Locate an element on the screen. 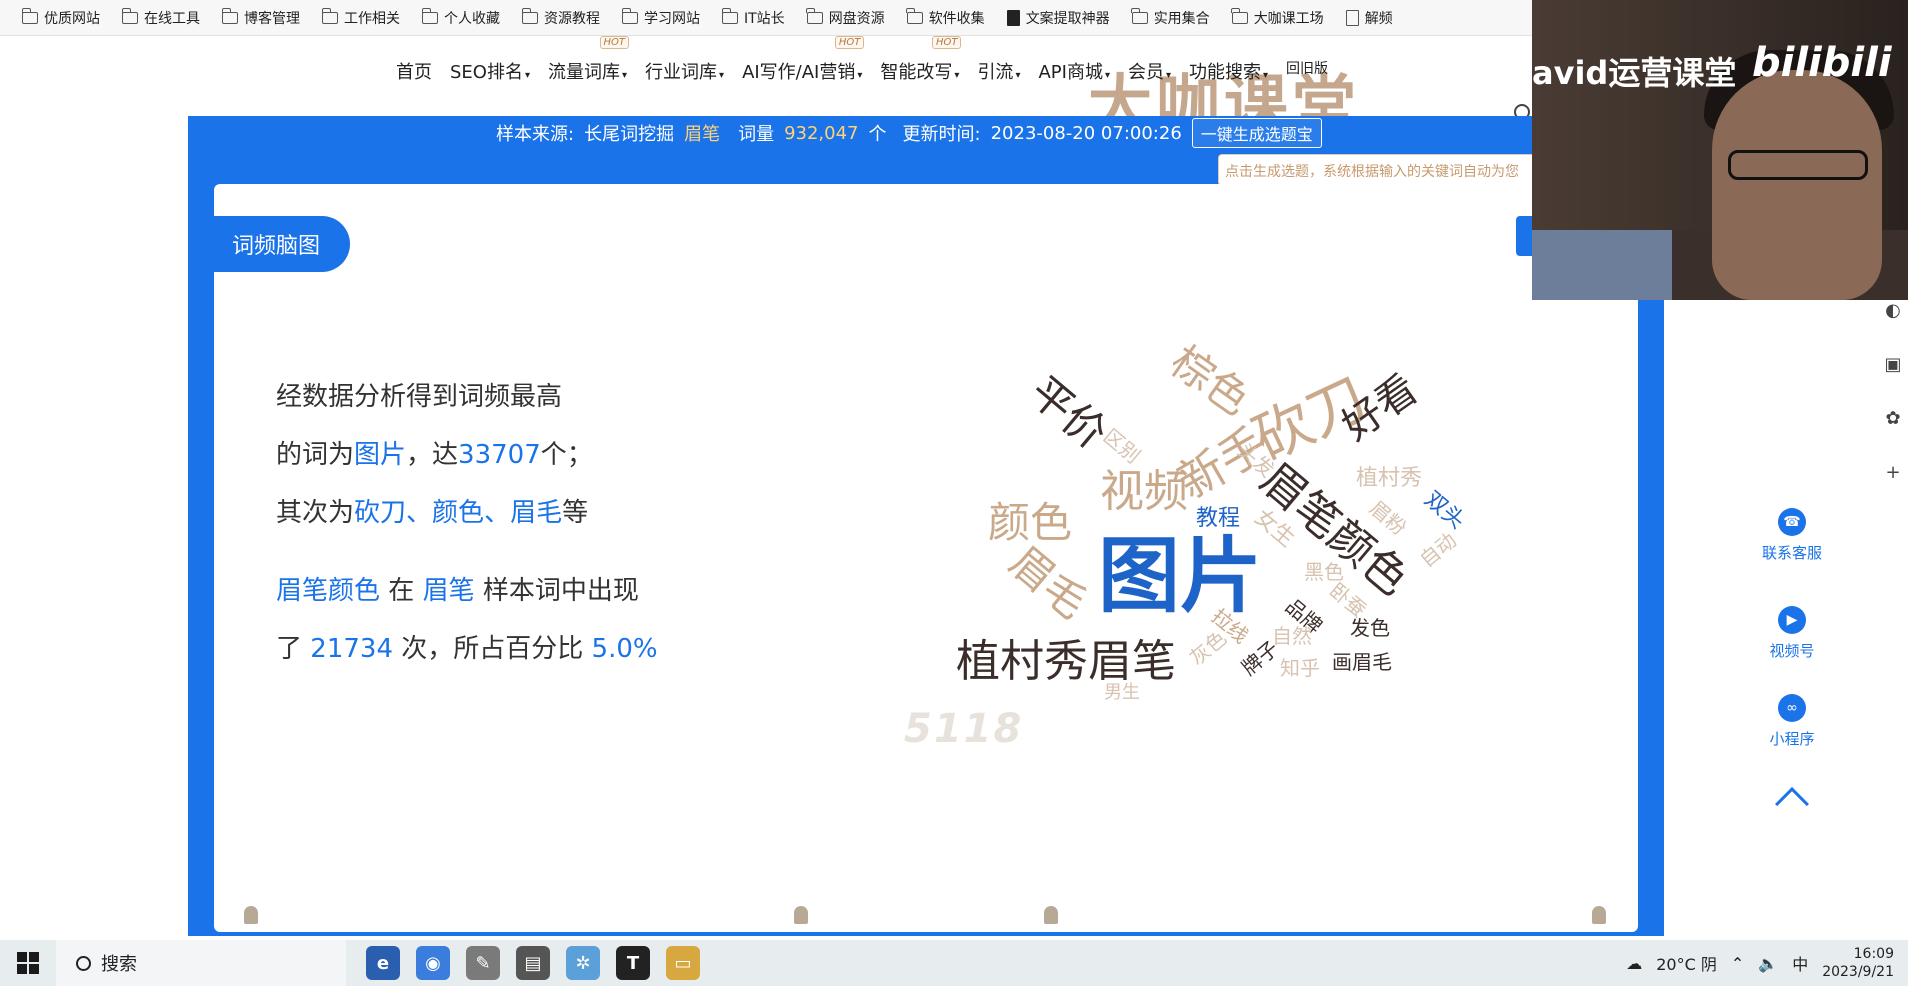 The width and height of the screenshot is (1908, 986). weather: 20°C 阴 is located at coordinates (1686, 963).